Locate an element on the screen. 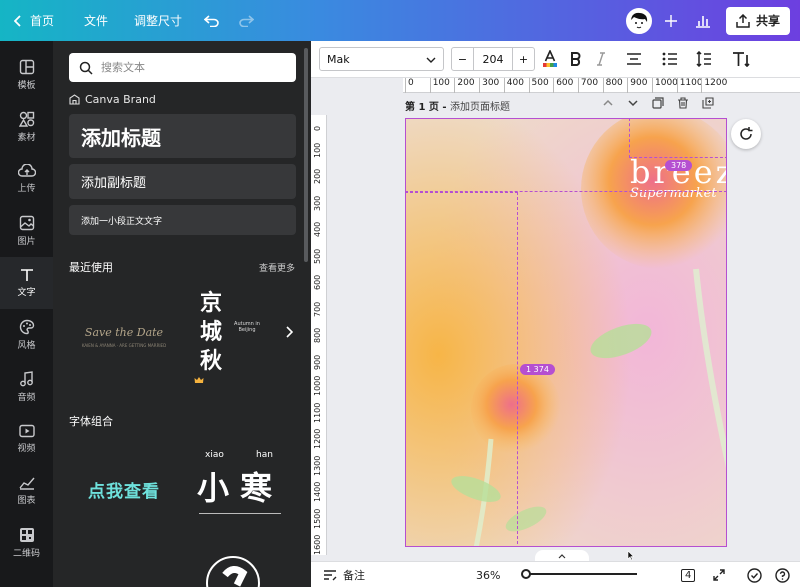 The width and height of the screenshot is (800, 587). font-size-input: 204 is located at coordinates (493, 59).